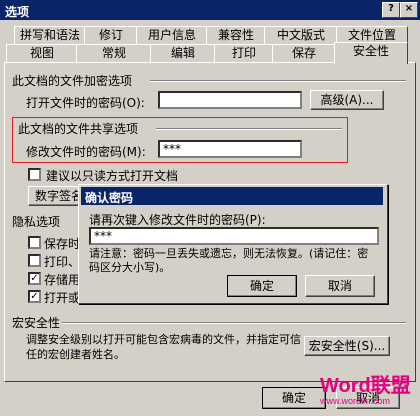 Image resolution: width=420 pixels, height=416 pixels. What do you see at coordinates (17, 12) in the screenshot?
I see `window-title: 选项` at bounding box center [17, 12].